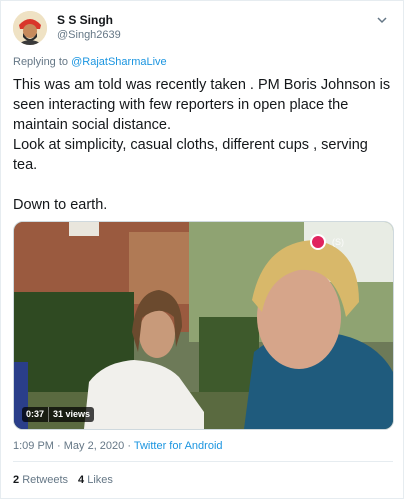 This screenshot has height=499, width=404. Describe the element at coordinates (89, 20) in the screenshot. I see `display-name: S S Singh` at that location.